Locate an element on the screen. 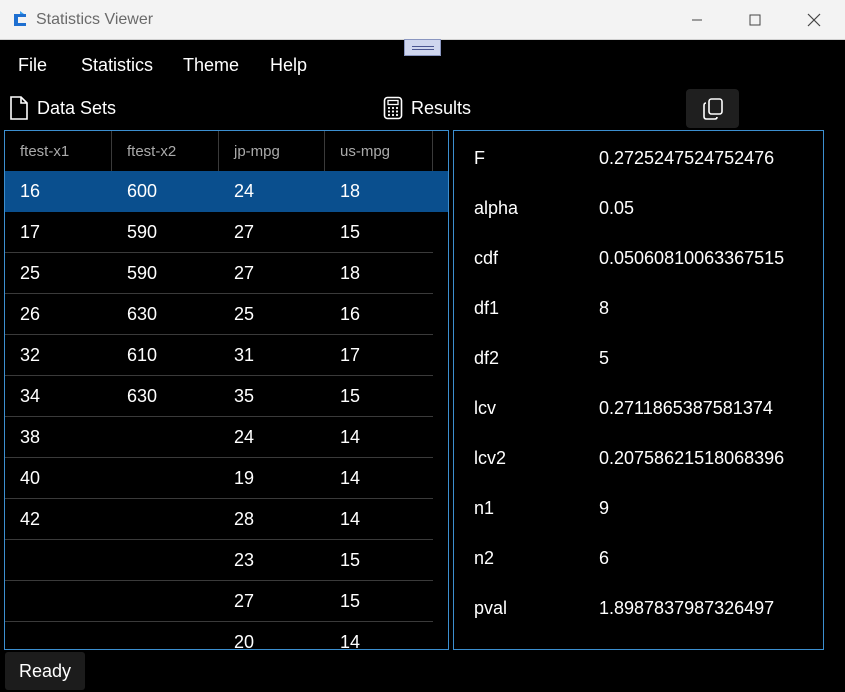 This screenshot has height=692, width=845. table-cell: 38 is located at coordinates (58, 437).